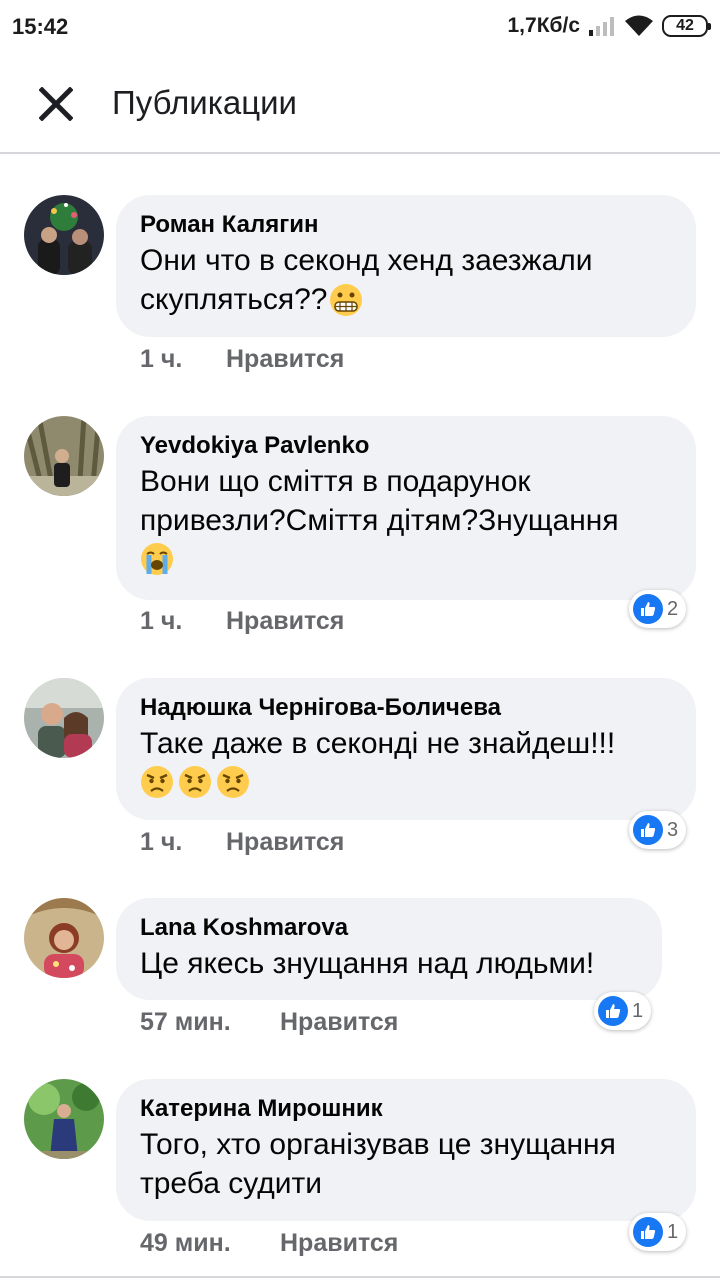 The image size is (720, 1280). What do you see at coordinates (406, 299) in the screenshot?
I see `comment-text-line: скупляться??` at bounding box center [406, 299].